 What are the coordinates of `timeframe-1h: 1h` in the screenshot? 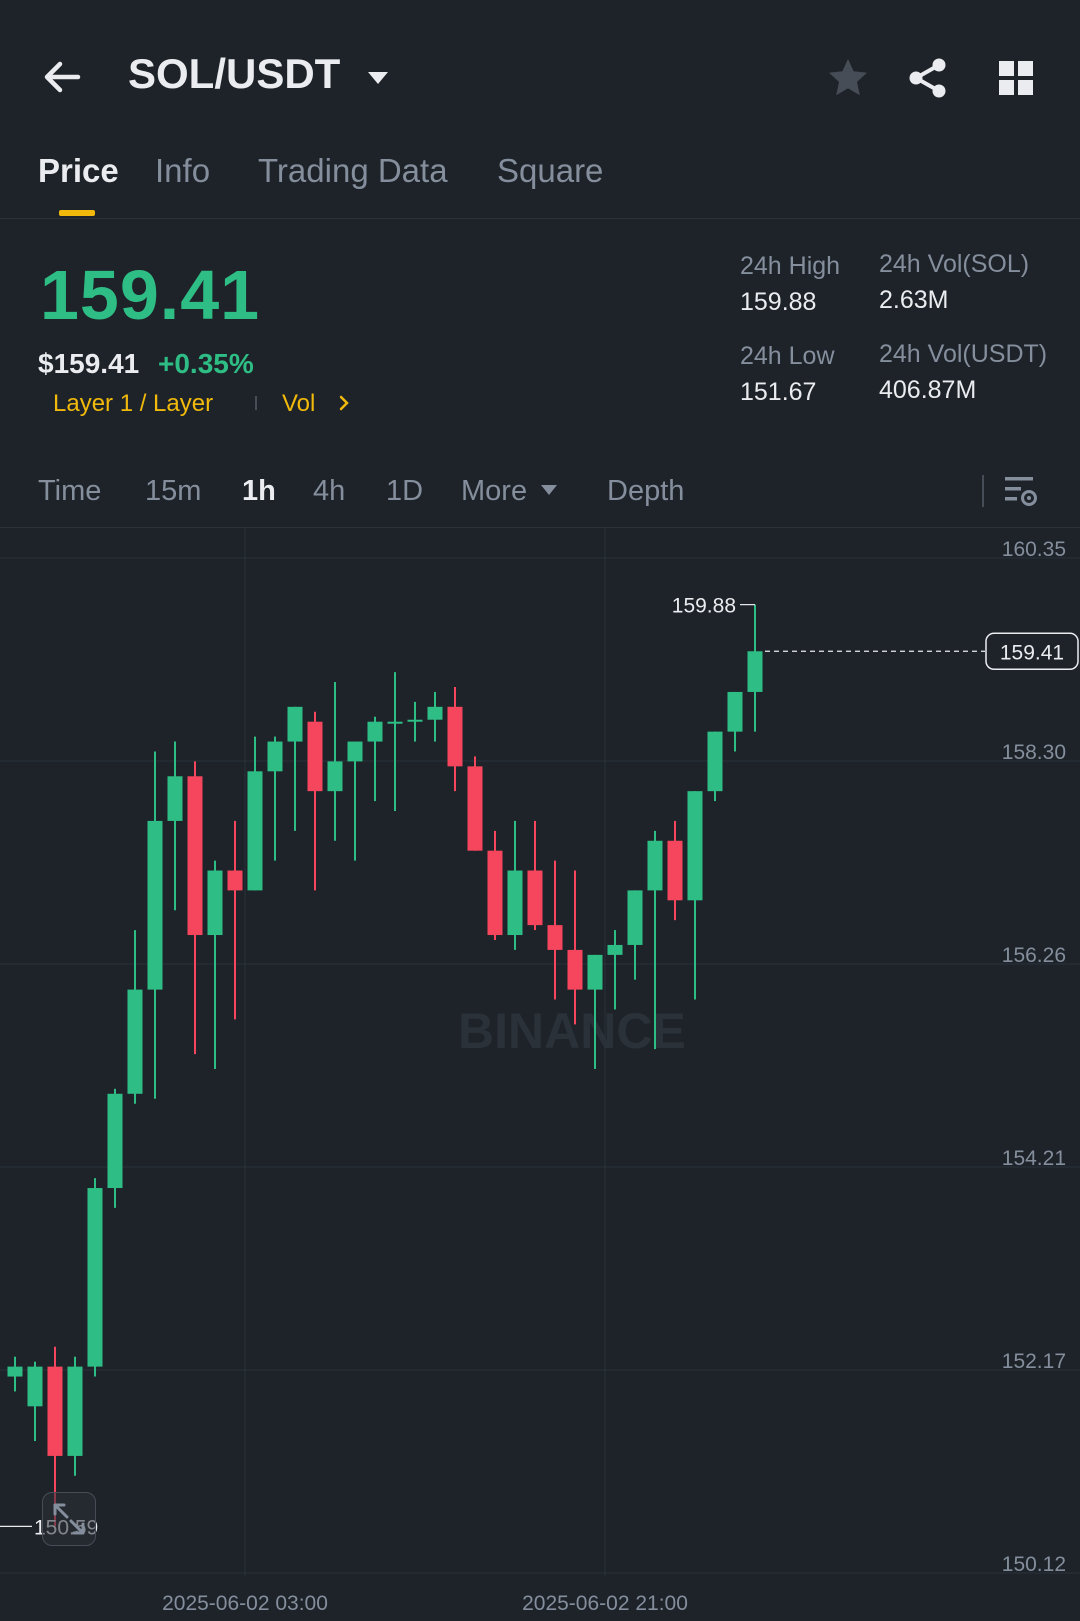 It's located at (259, 491).